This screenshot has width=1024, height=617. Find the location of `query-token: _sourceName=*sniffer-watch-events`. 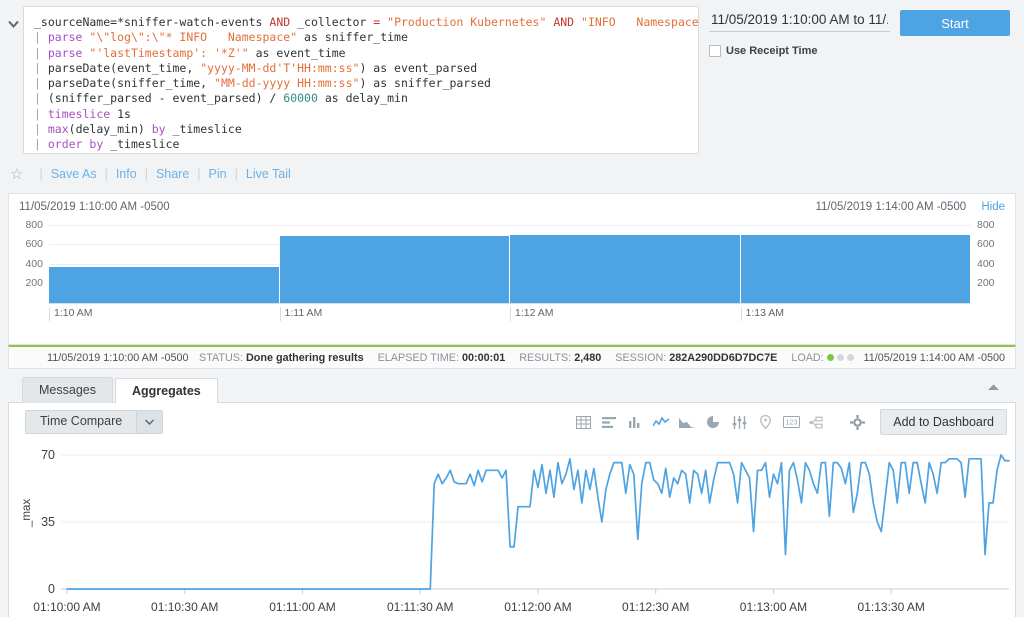

query-token: _sourceName=*sniffer-watch-events is located at coordinates (152, 22).